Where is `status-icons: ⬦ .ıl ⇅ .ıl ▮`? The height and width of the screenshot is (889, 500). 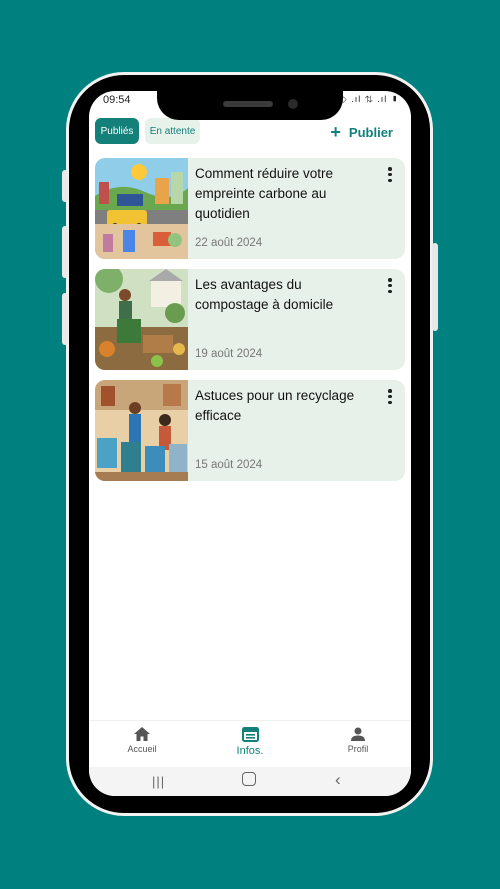 status-icons: ⬦ .ıl ⇅ .ıl ▮ is located at coordinates (369, 99).